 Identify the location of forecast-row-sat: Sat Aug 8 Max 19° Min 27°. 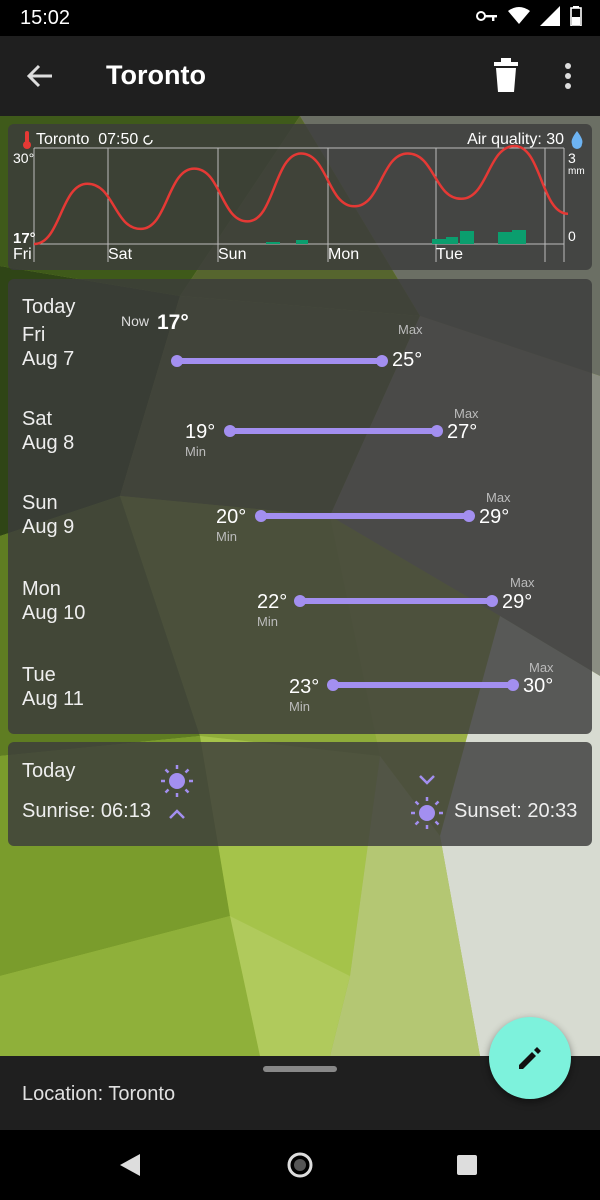
(300, 441).